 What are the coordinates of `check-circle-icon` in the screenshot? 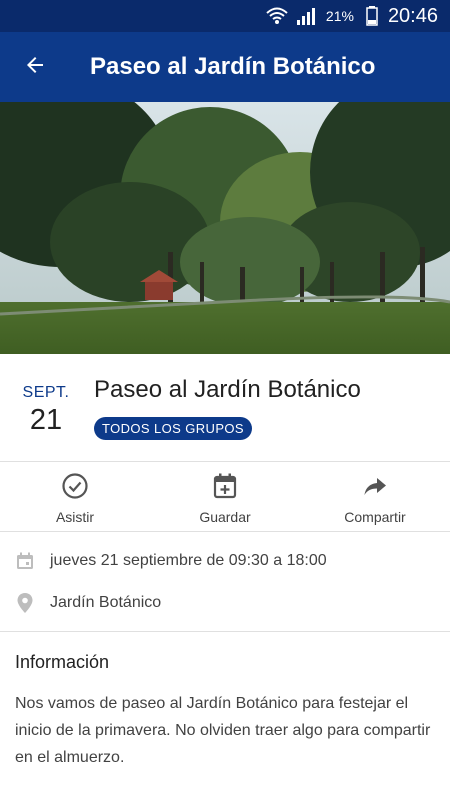 It's located at (75, 488).